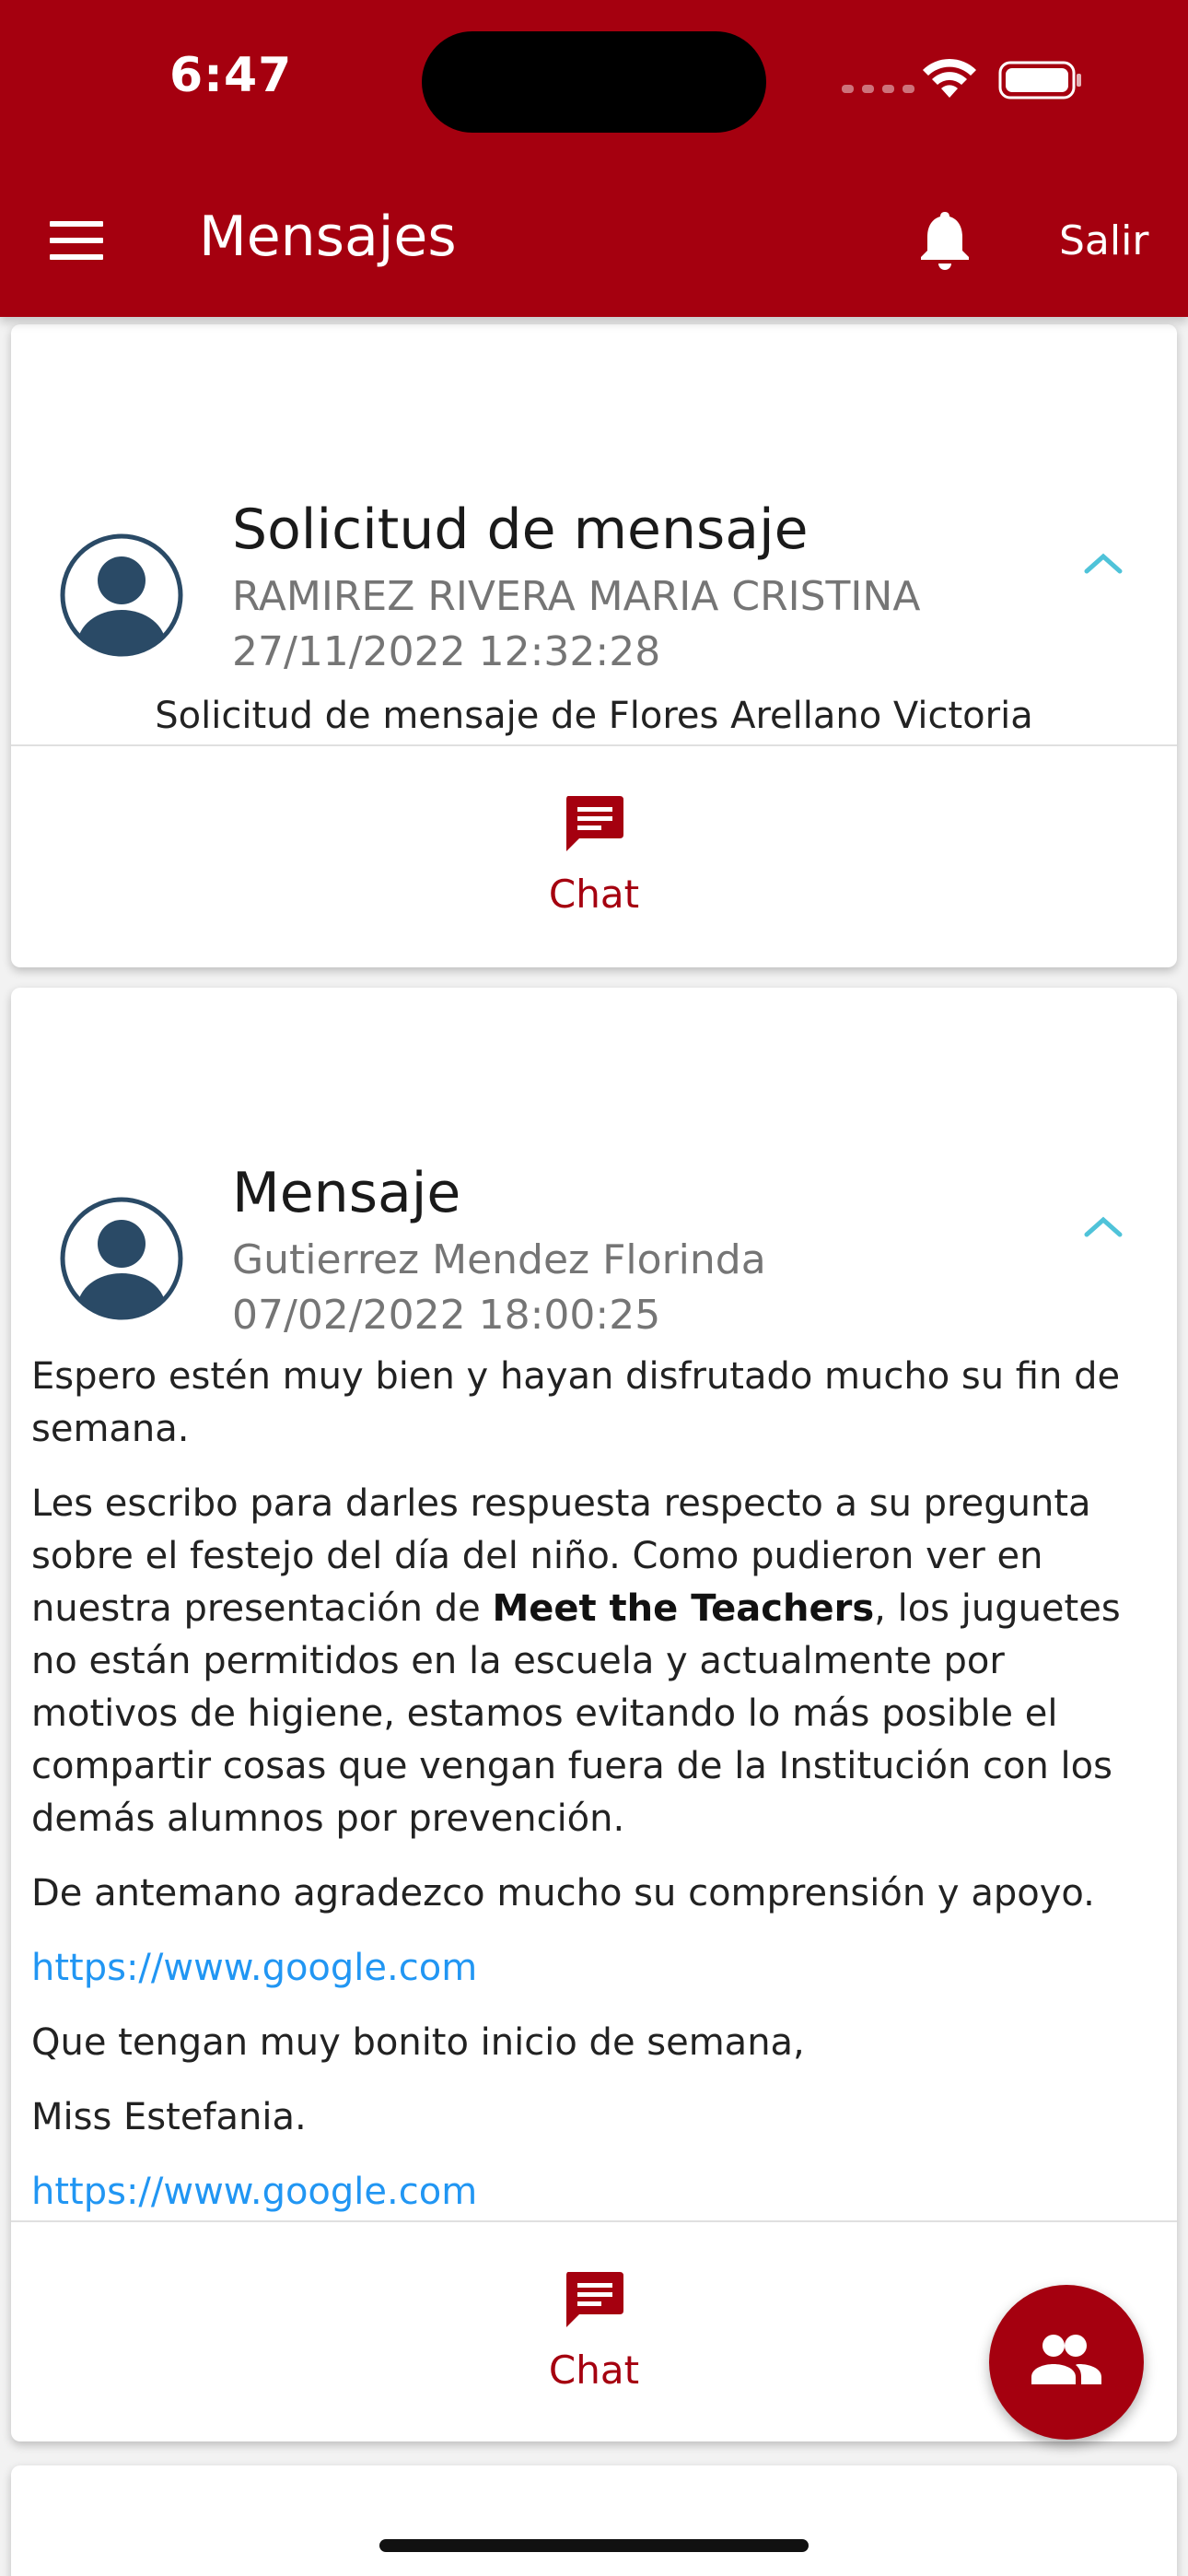  Describe the element at coordinates (76, 240) in the screenshot. I see `menu-icon` at that location.